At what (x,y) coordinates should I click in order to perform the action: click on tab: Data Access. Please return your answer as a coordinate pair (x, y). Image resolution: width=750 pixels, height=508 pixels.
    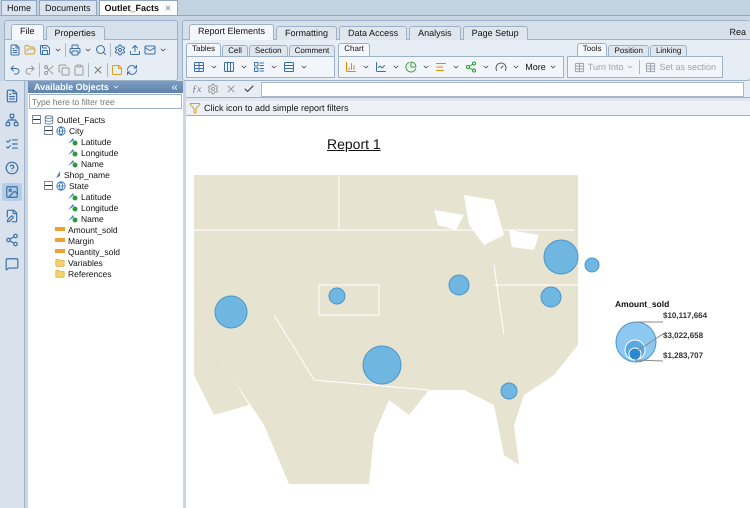
    Looking at the image, I should click on (373, 33).